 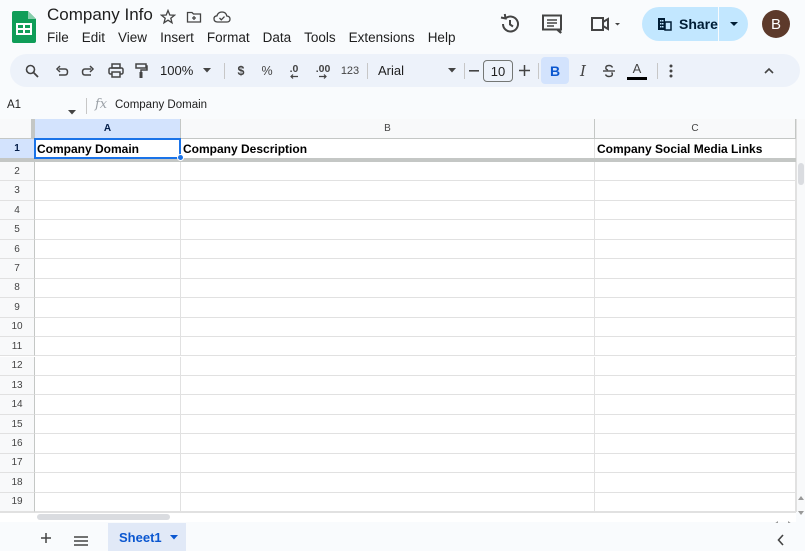 I want to click on formula-input: Company Domain, so click(x=161, y=105).